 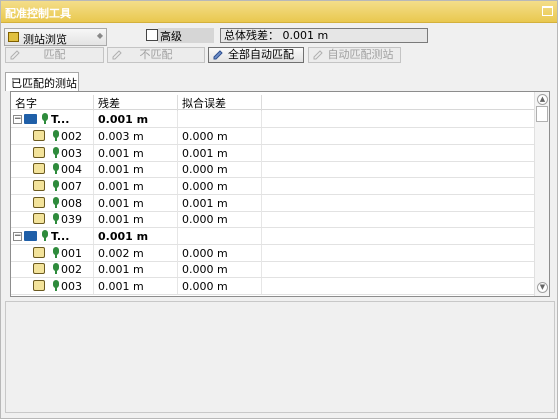 I want to click on maximize-icon, so click(x=547, y=11).